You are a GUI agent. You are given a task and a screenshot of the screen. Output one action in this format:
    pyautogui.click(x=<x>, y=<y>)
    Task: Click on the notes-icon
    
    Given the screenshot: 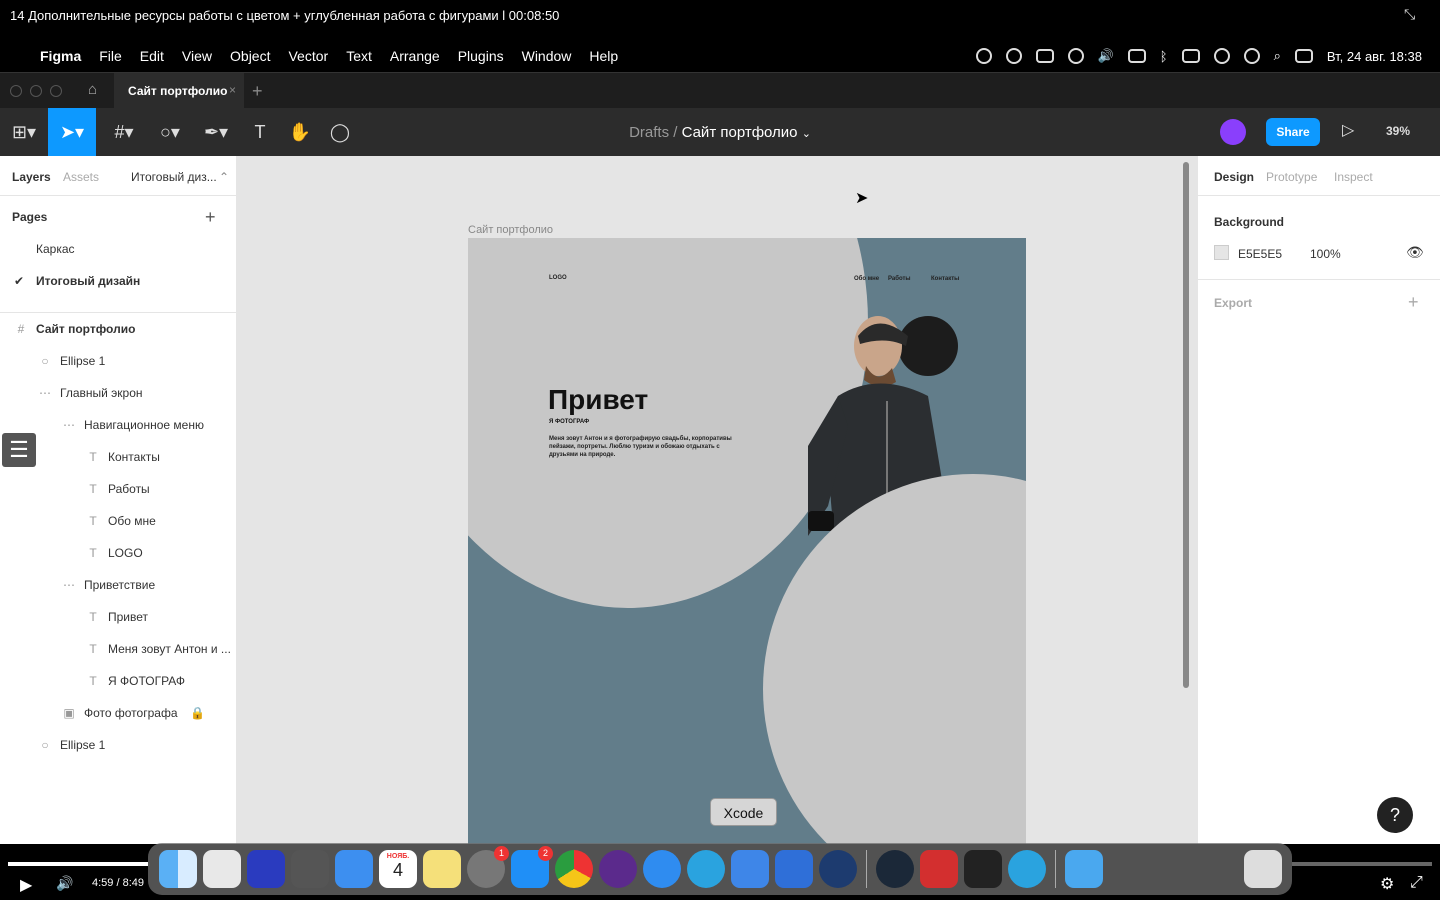 What is the action you would take?
    pyautogui.click(x=1044, y=56)
    